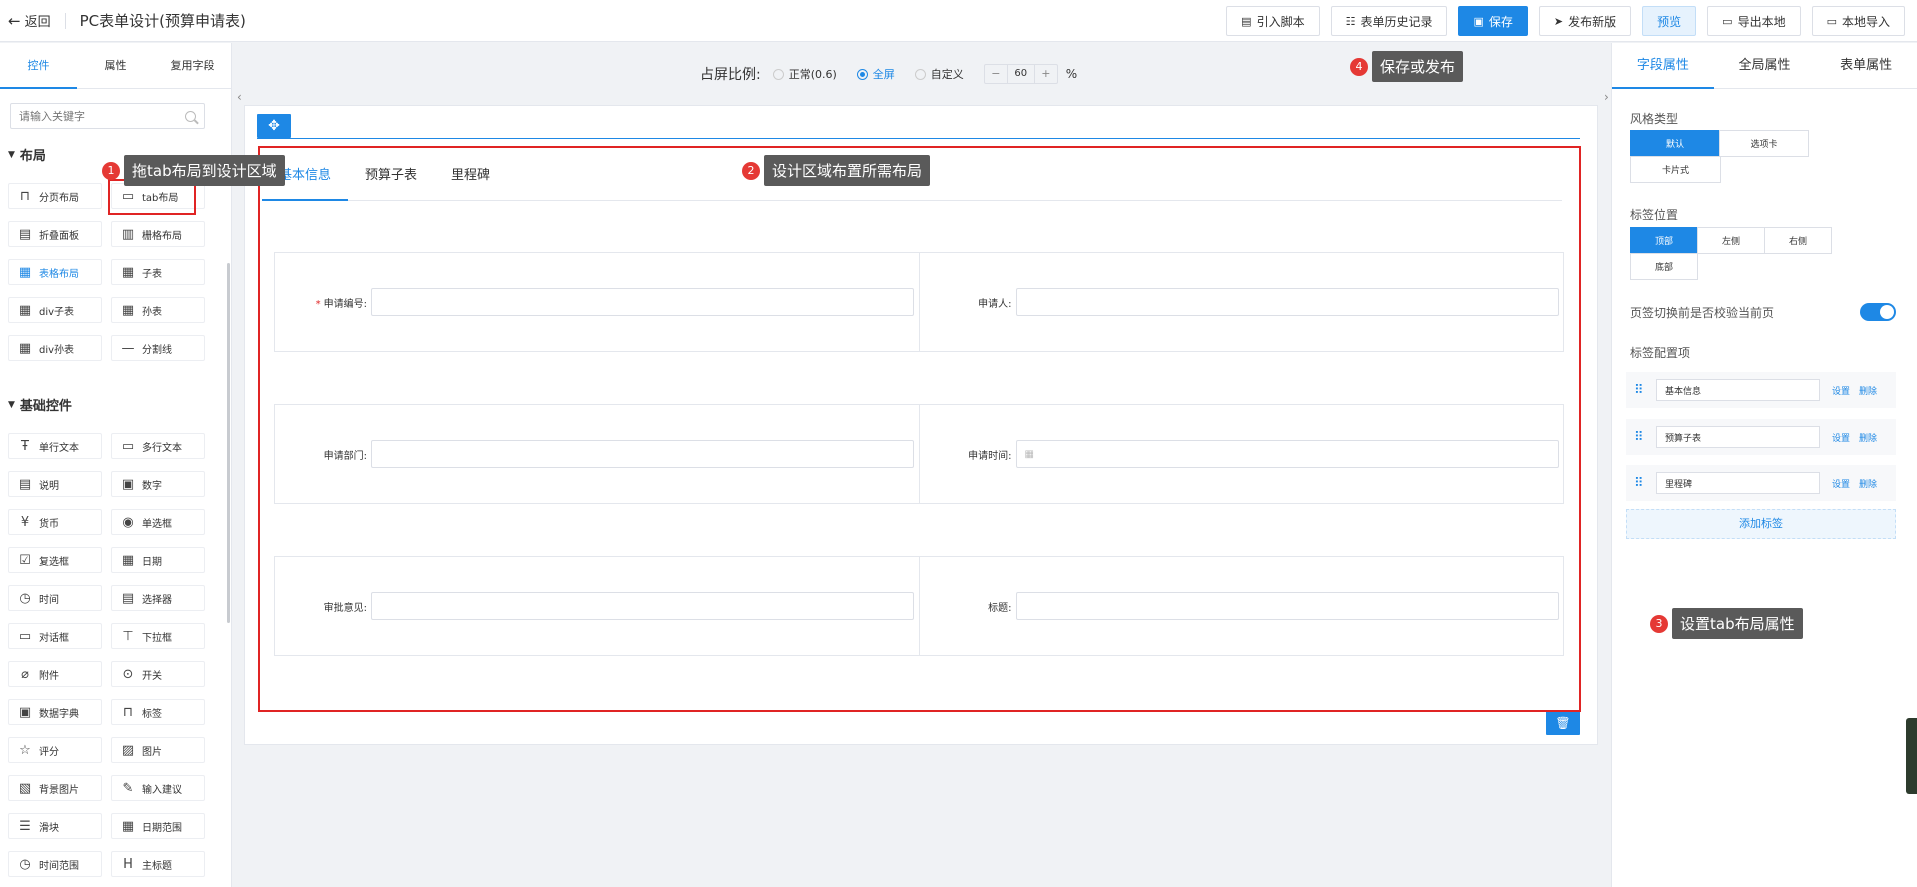 The height and width of the screenshot is (887, 1917). Describe the element at coordinates (1761, 524) in the screenshot. I see `add-tag-button: 添加标签` at that location.